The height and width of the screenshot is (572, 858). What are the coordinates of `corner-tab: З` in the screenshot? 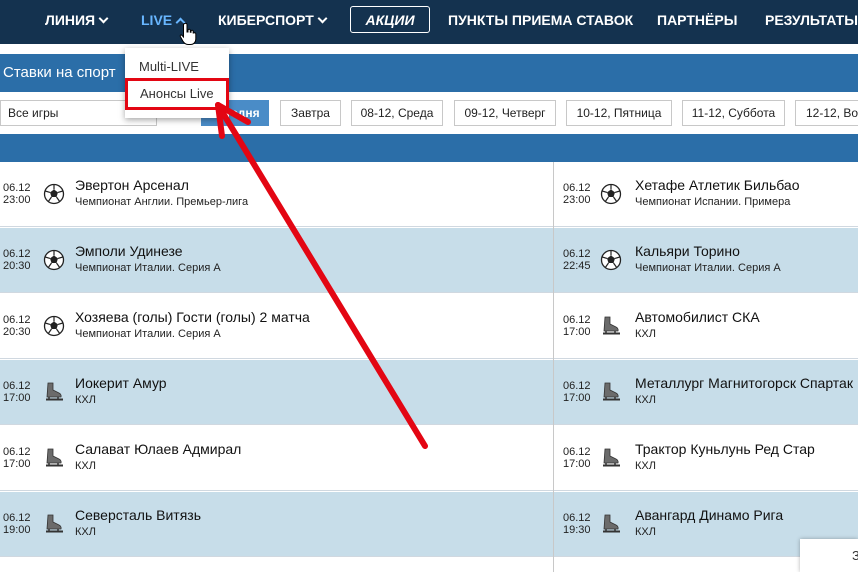 It's located at (829, 555).